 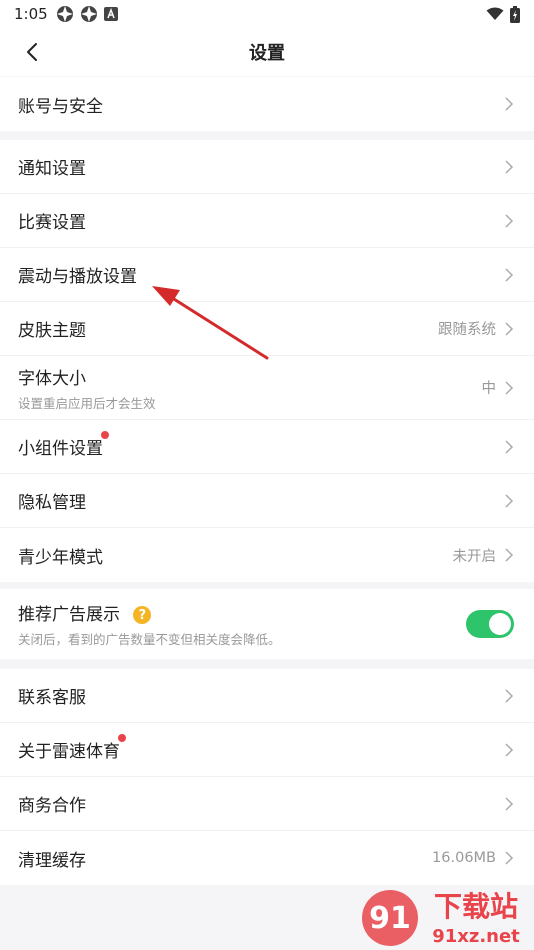 I want to click on settings-item-label: 震动与播放设置, so click(x=77, y=277).